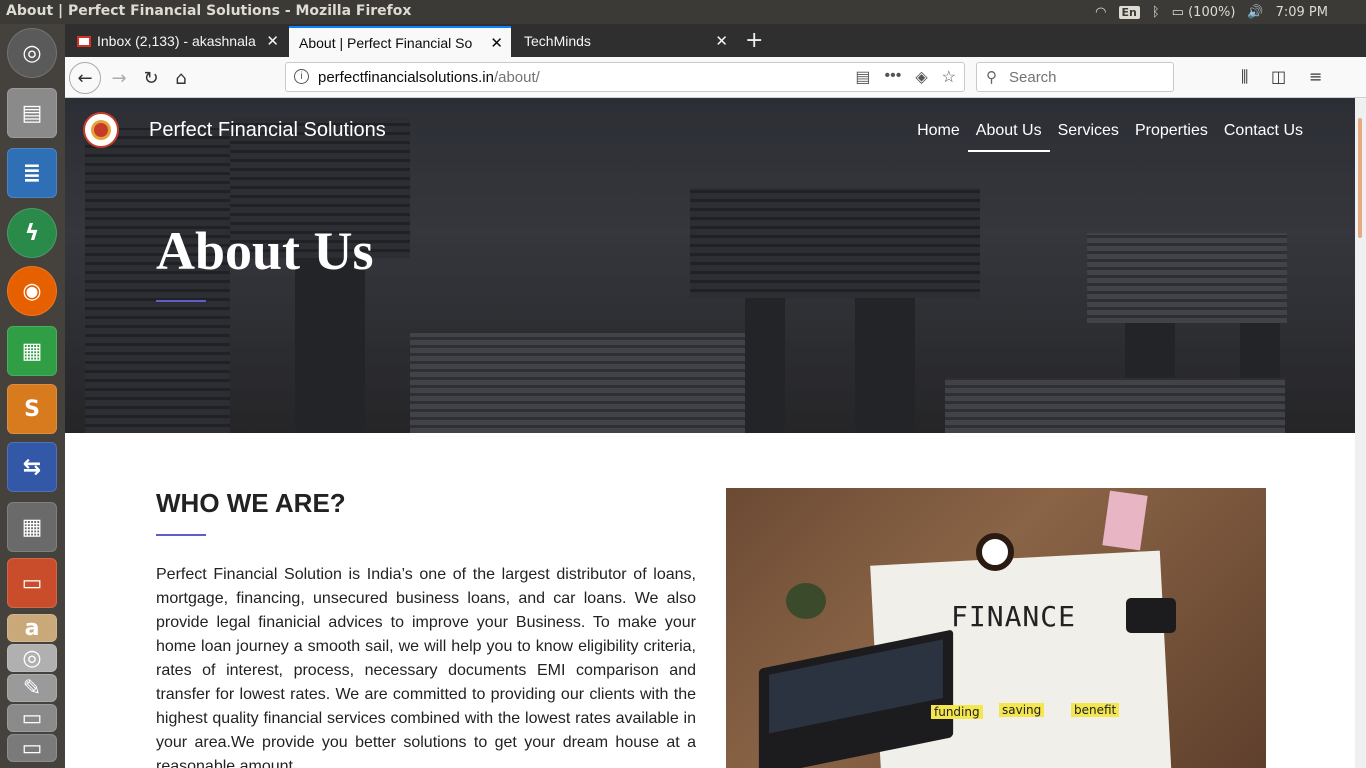 This screenshot has width=1366, height=768. I want to click on menu-about-us: About Us, so click(1008, 136).